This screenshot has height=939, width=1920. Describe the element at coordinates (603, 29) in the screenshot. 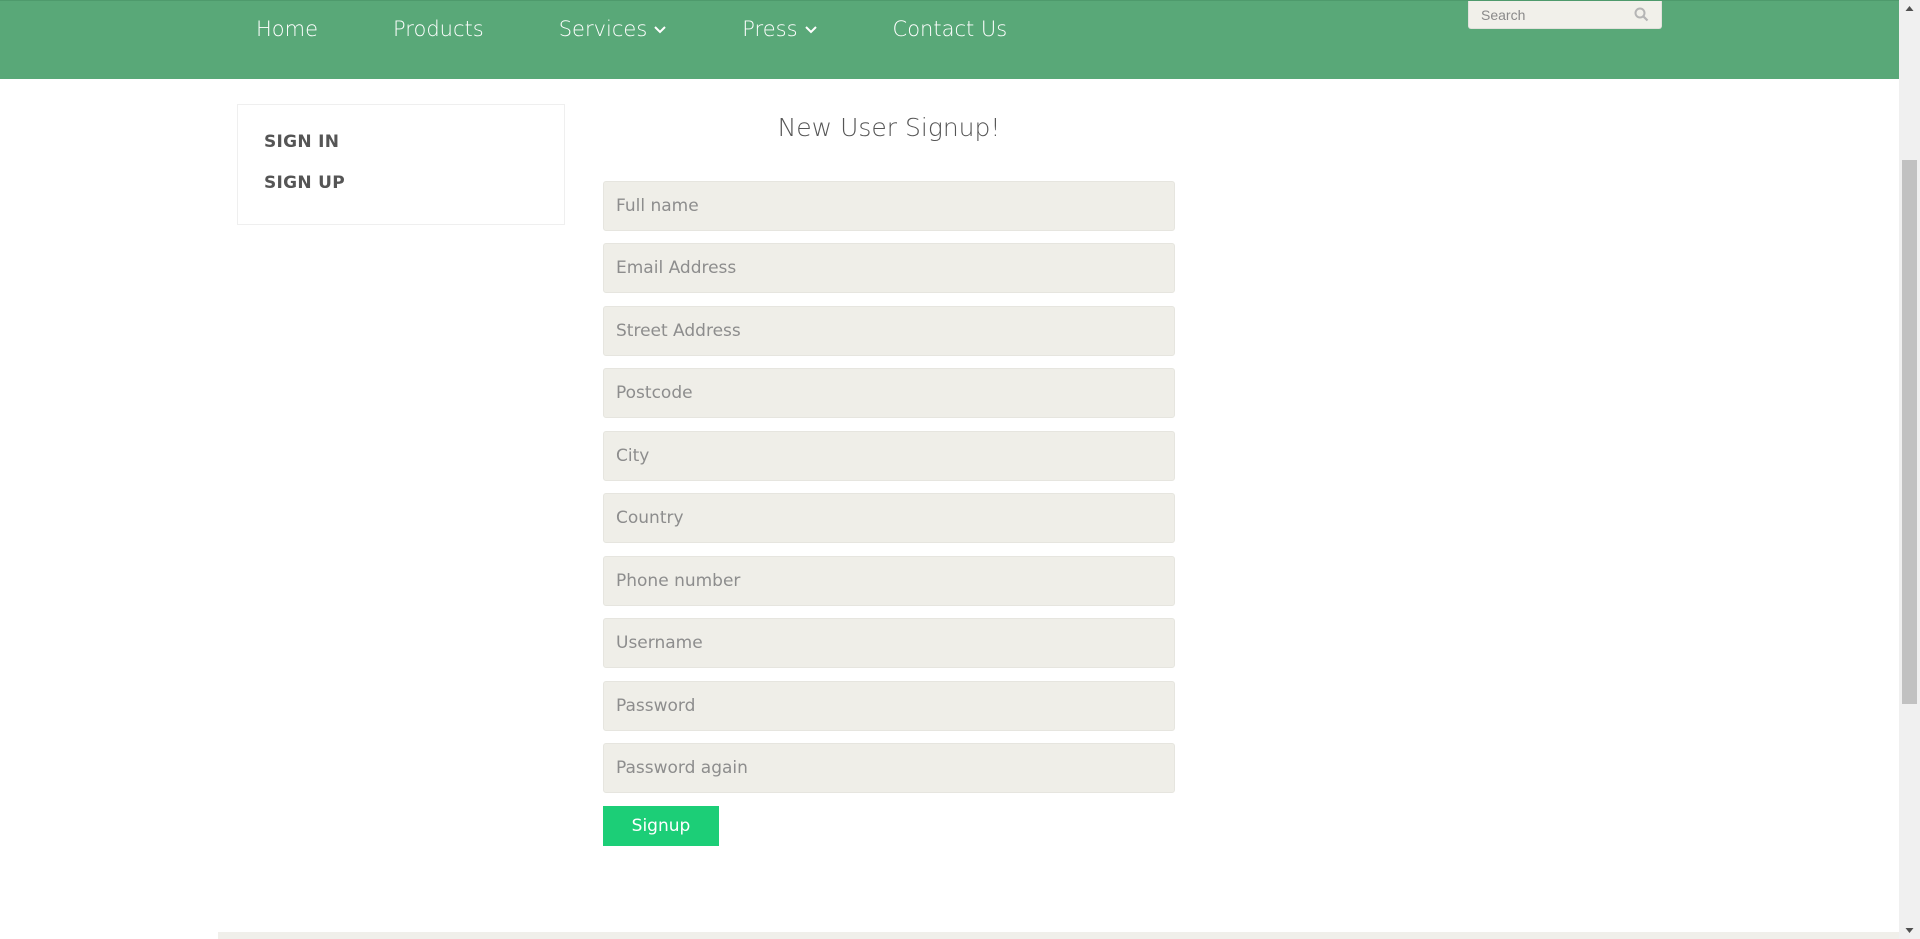

I see `nav-services-label: Services` at that location.